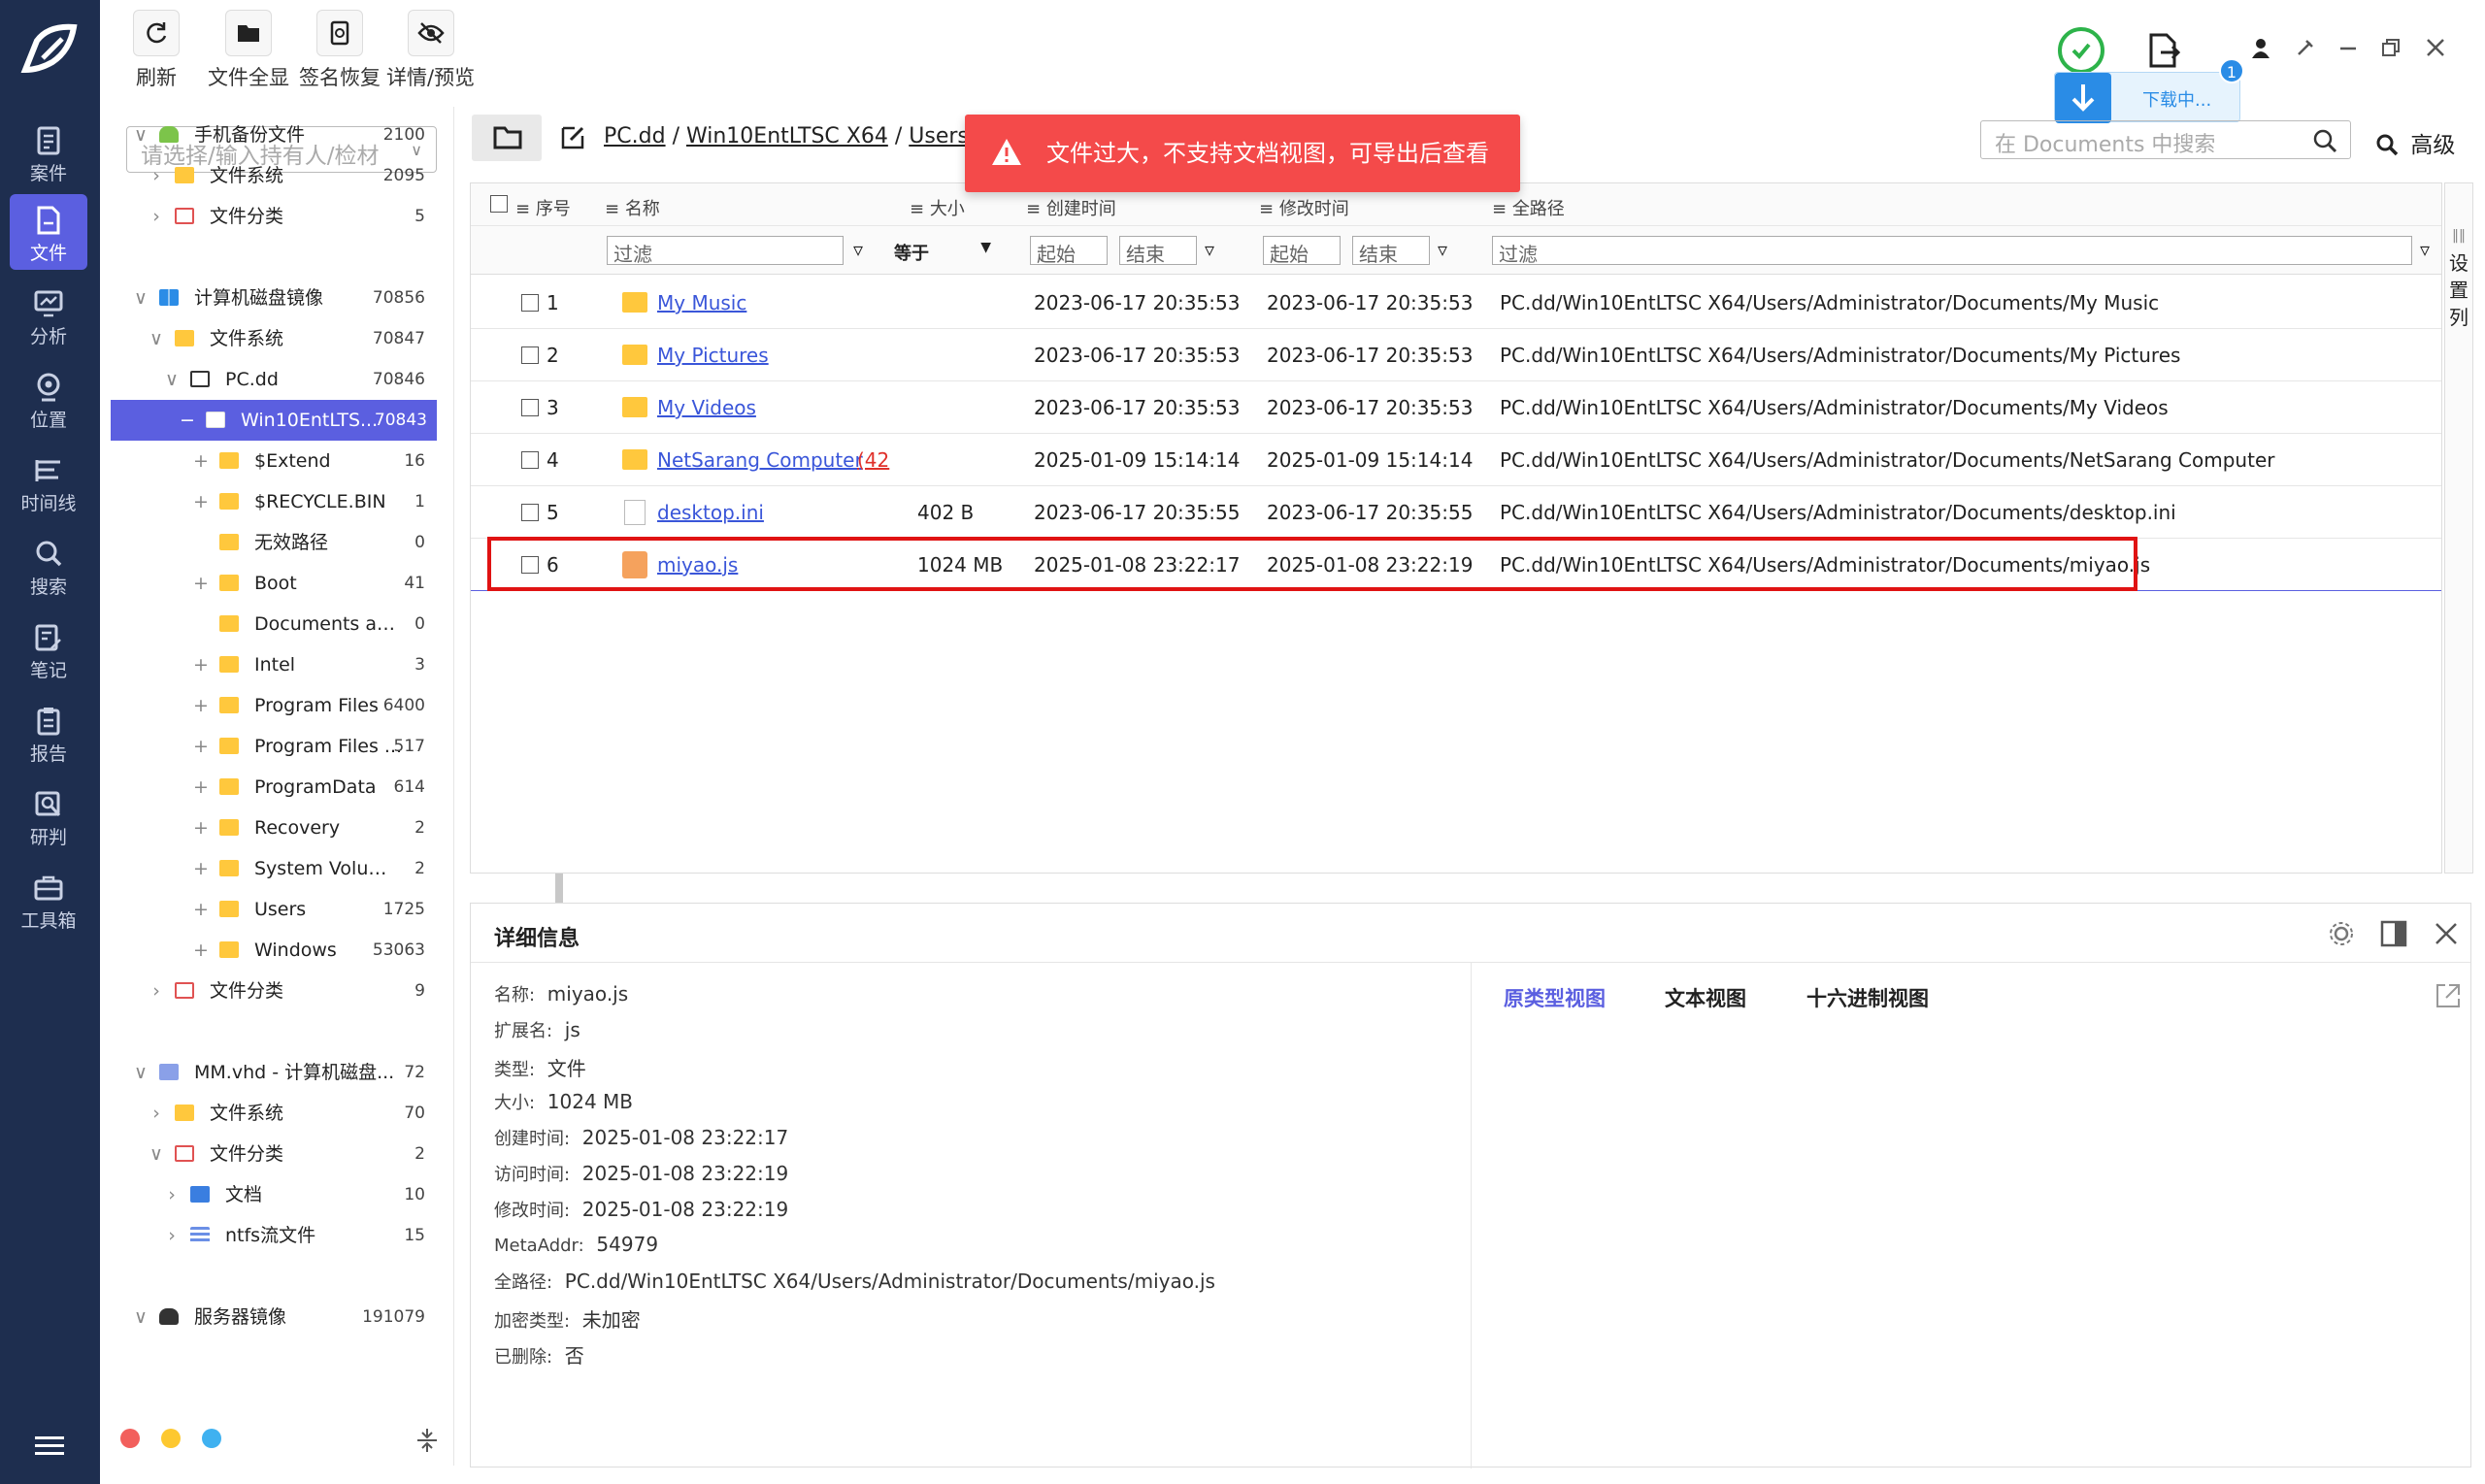 Image resolution: width=2485 pixels, height=1484 pixels. What do you see at coordinates (726, 251) in the screenshot?
I see `name-filter-input: 过滤` at bounding box center [726, 251].